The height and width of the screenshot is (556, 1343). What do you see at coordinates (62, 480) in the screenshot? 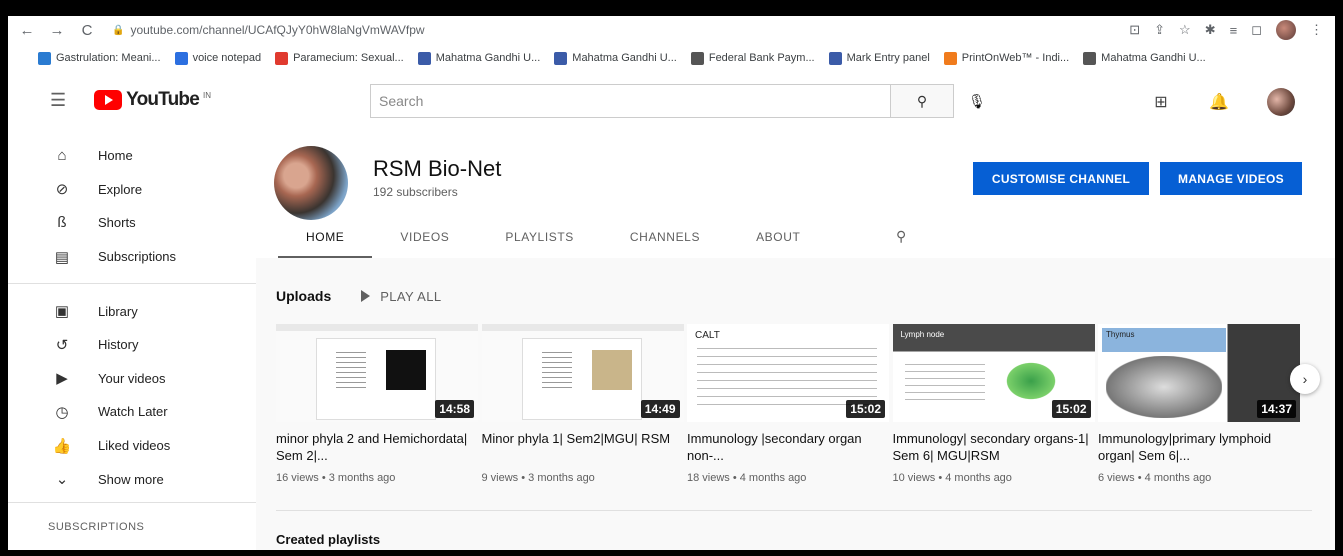
I see `chevron-down-icon: ⌄` at bounding box center [62, 480].